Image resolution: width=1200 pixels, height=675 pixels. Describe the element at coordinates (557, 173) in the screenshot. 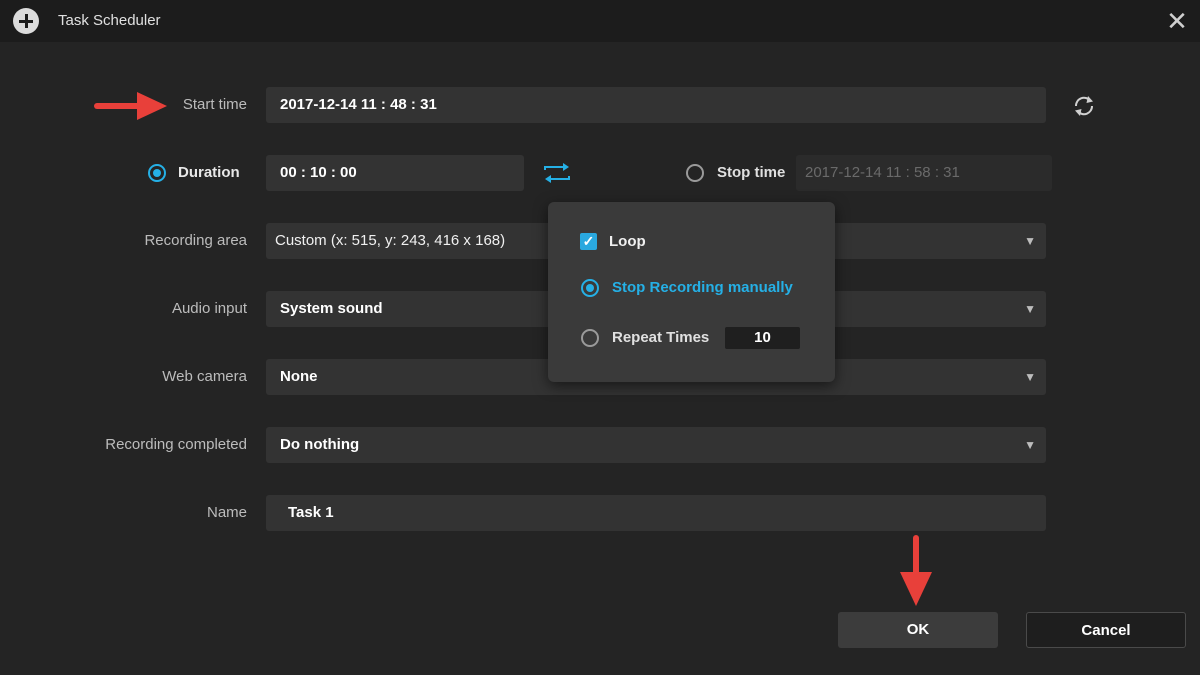

I see `swap-icon` at that location.